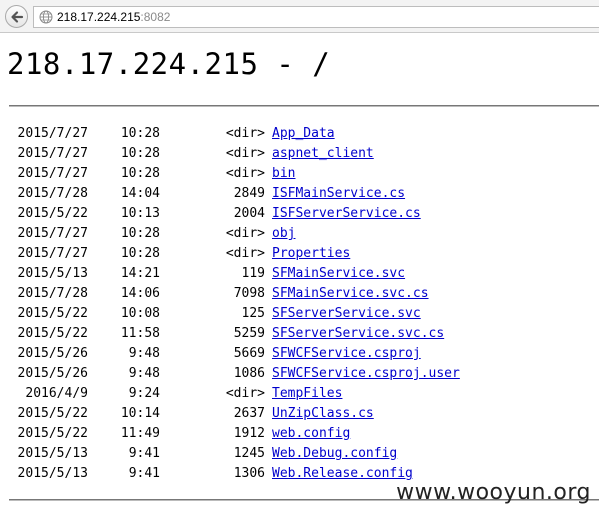 This screenshot has height=522, width=599. I want to click on listing-row: 2015/5/22 10:13 2004 ISFServerService.cs, so click(299, 214).